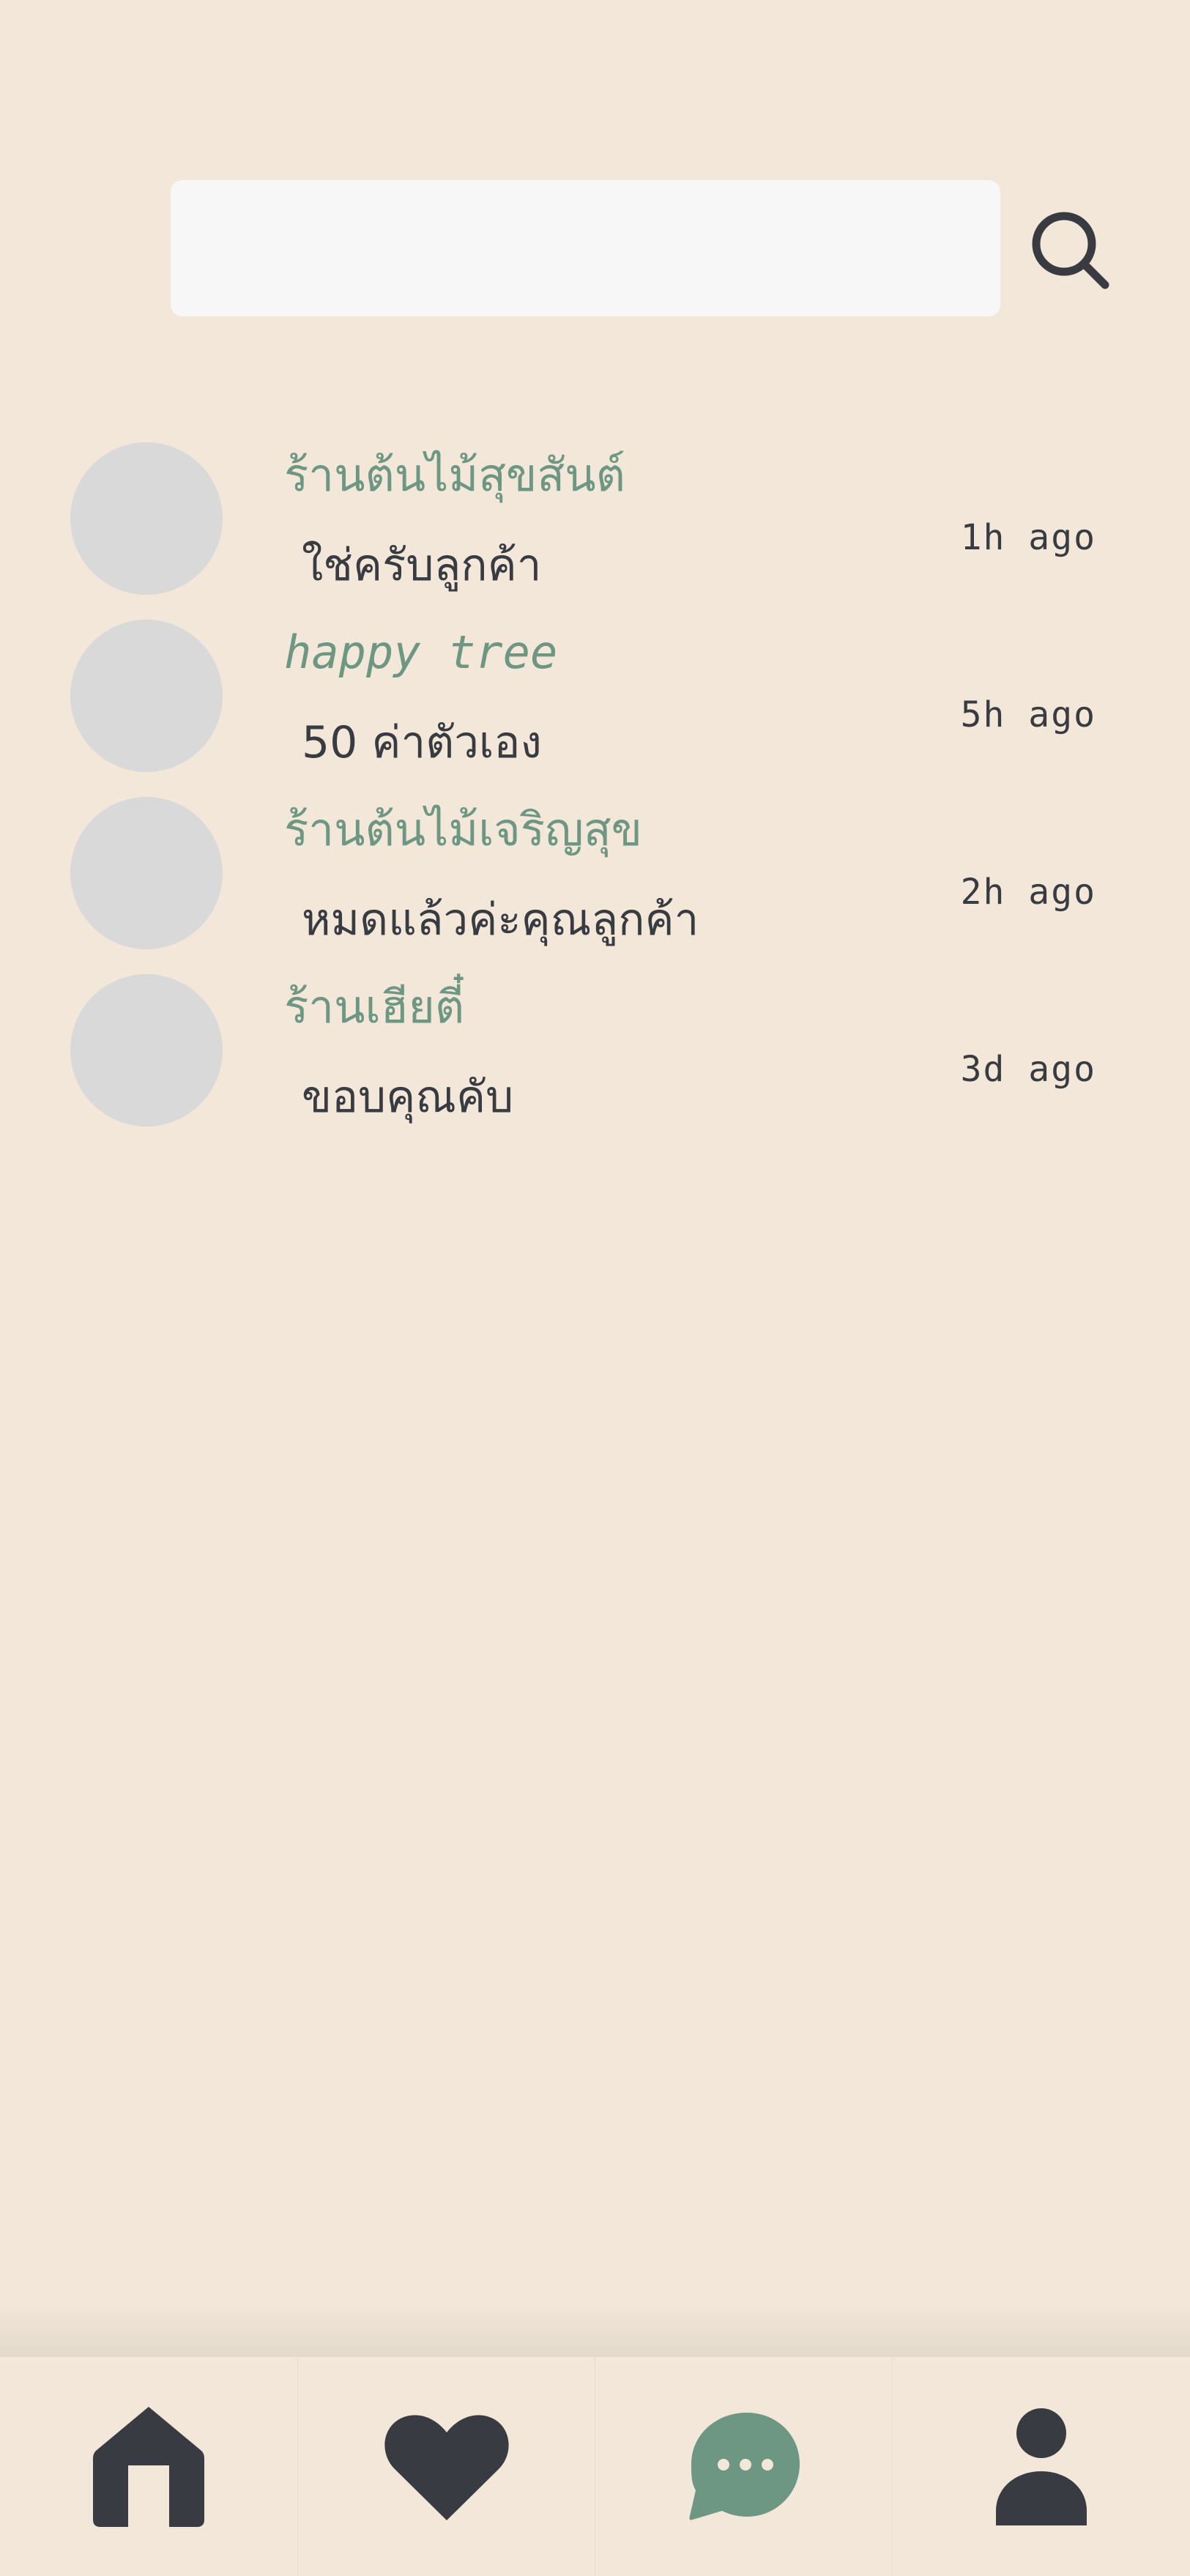 This screenshot has width=1190, height=2576. Describe the element at coordinates (585, 248) in the screenshot. I see `search-input` at that location.